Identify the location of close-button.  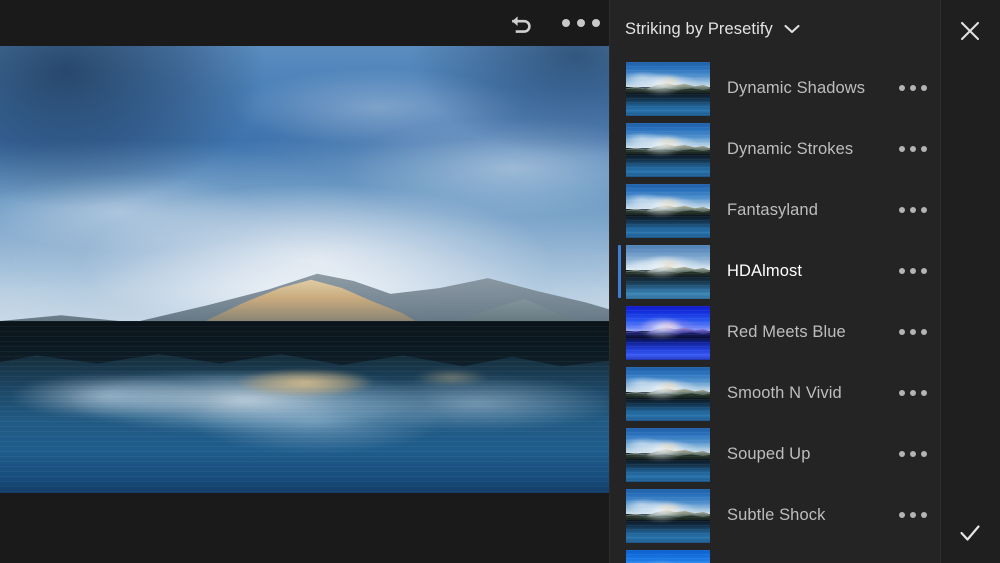
(970, 31).